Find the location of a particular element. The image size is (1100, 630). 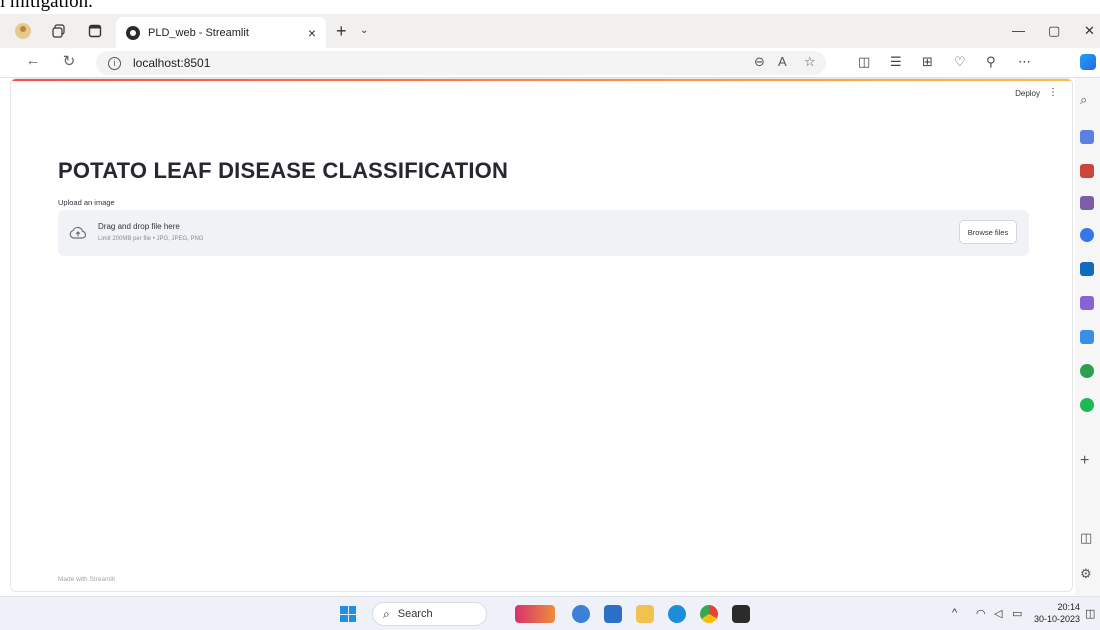

windows-start-icon is located at coordinates (348, 614).